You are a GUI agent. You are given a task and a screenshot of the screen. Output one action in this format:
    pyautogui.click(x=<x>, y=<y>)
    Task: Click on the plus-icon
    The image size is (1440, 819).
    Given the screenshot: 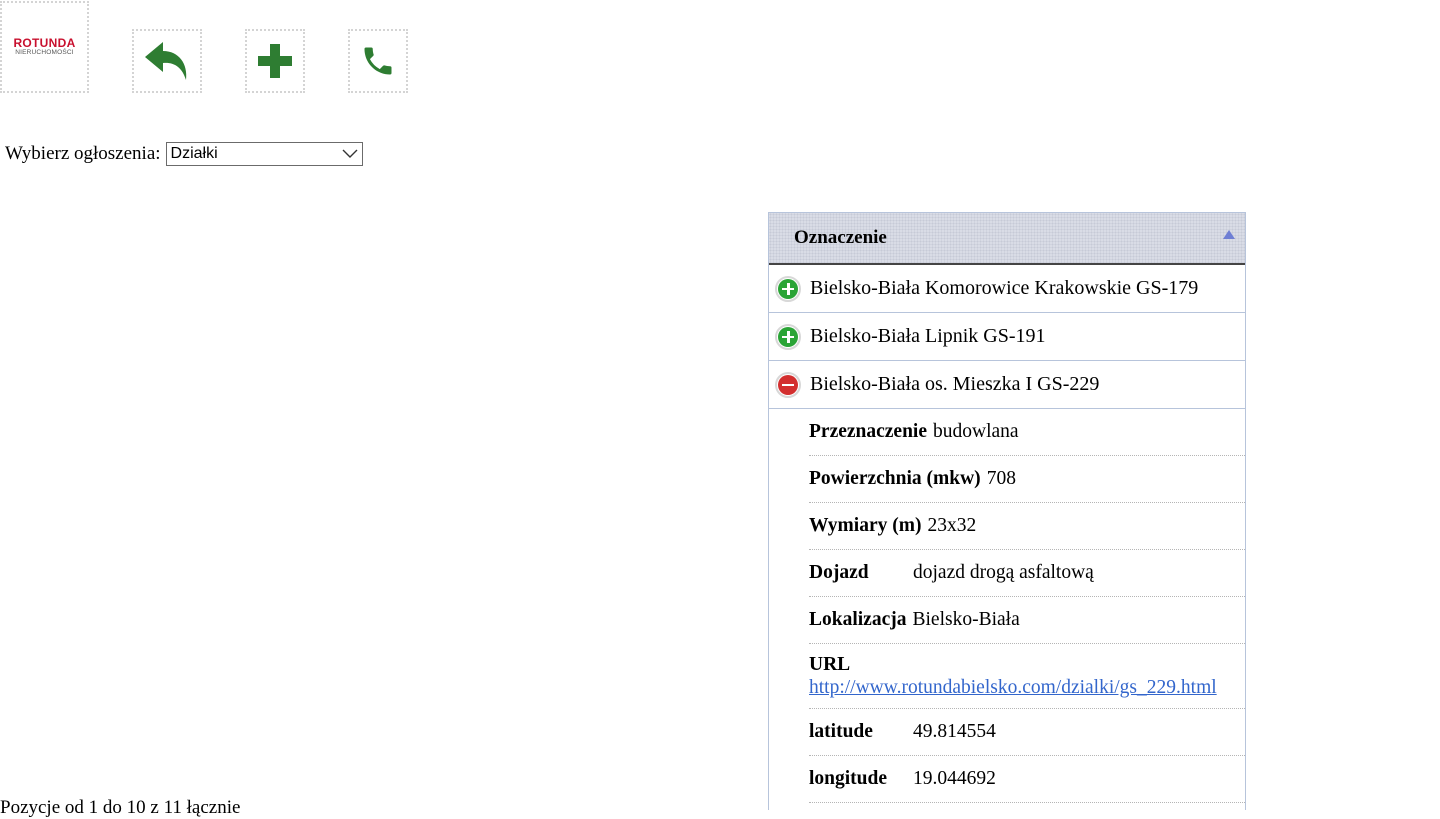 What is the action you would take?
    pyautogui.click(x=275, y=61)
    